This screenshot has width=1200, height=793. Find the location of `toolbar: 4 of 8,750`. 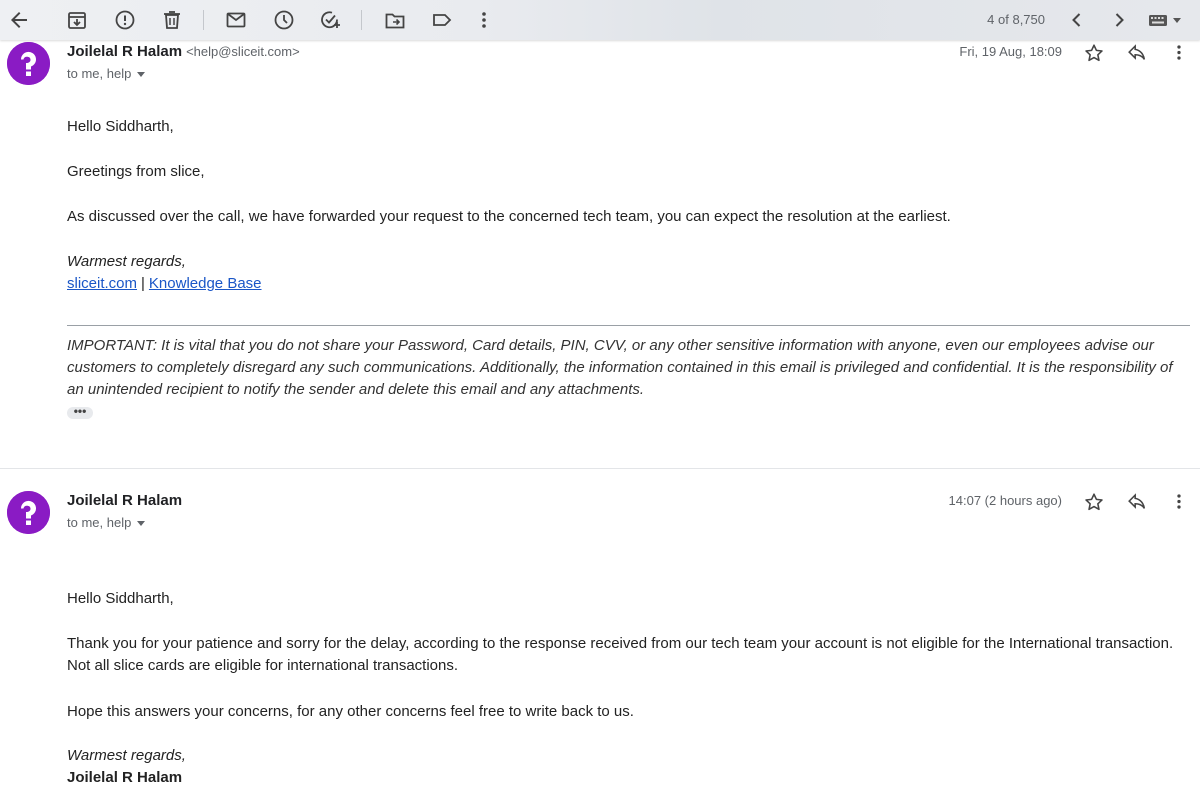

toolbar: 4 of 8,750 is located at coordinates (600, 20).